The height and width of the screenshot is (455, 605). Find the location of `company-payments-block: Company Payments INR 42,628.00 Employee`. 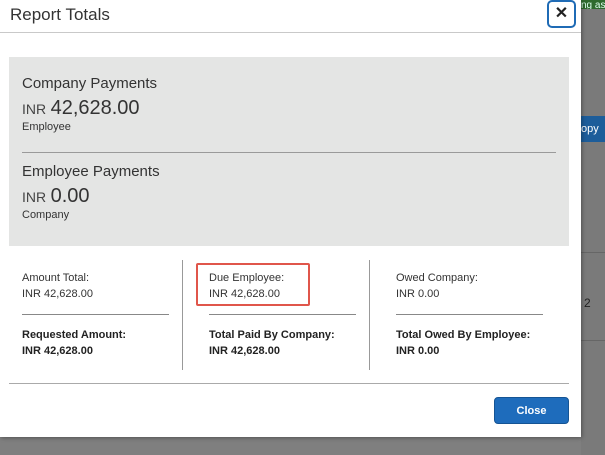

company-payments-block: Company Payments INR 42,628.00 Employee is located at coordinates (89, 104).